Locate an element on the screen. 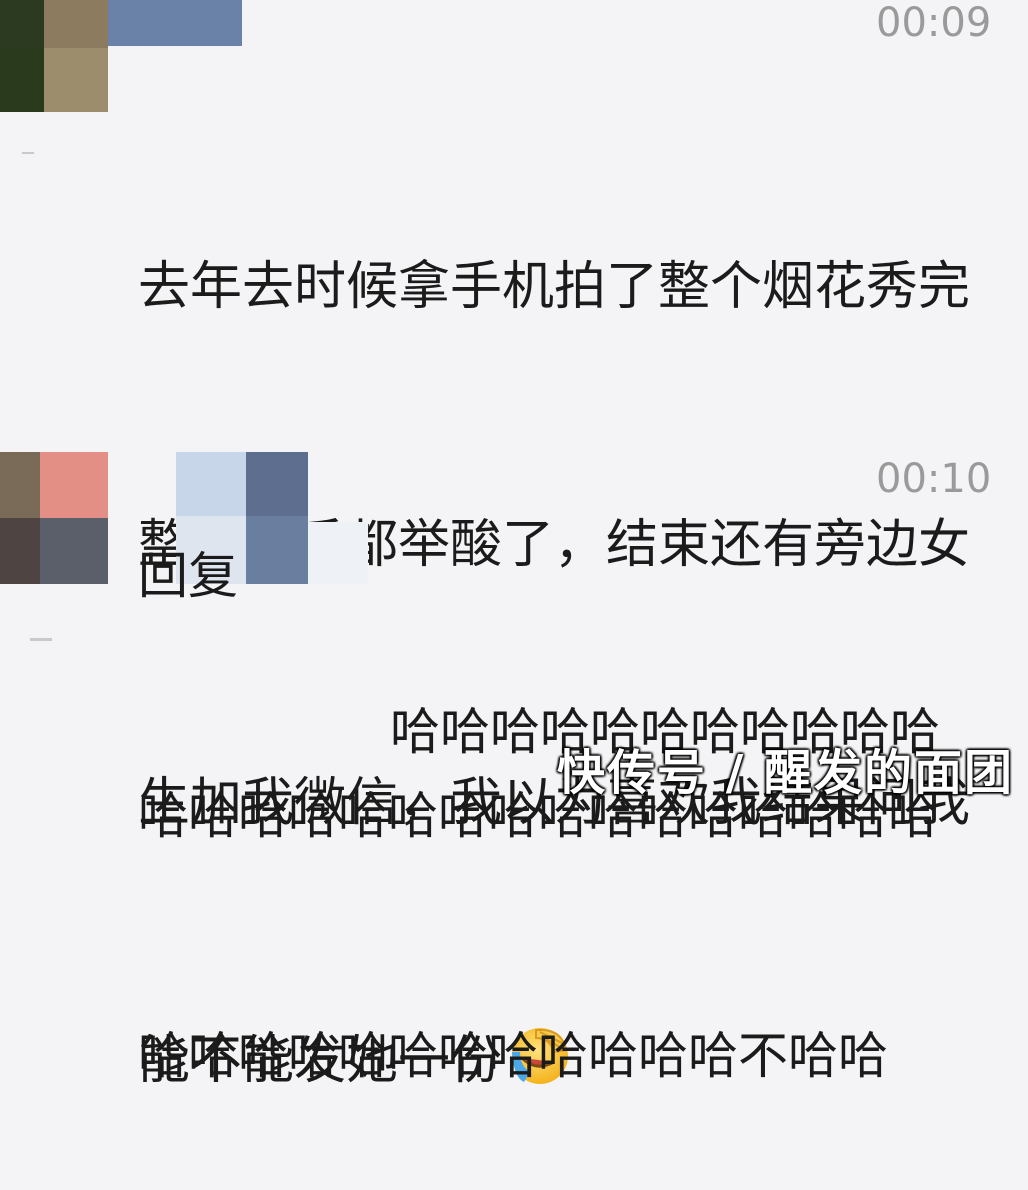 Image resolution: width=1028 pixels, height=1190 pixels. comment-line: 哈哈哈哈哈哈哈哈哈哈哈哈不哈哈 is located at coordinates (513, 1056).